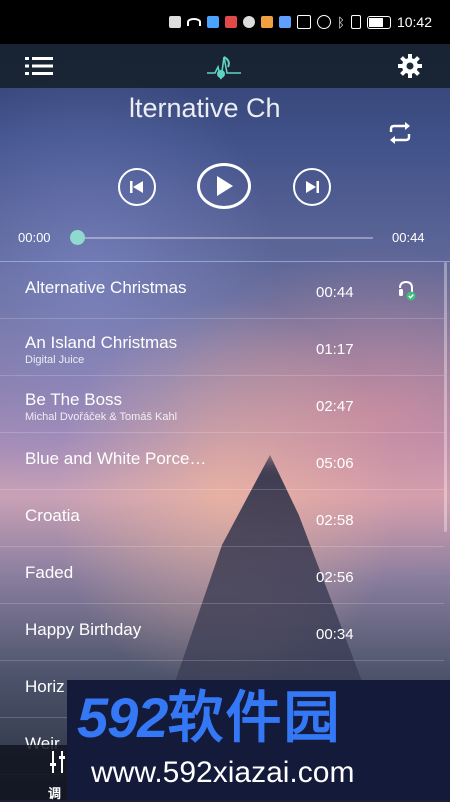 The height and width of the screenshot is (802, 450). Describe the element at coordinates (74, 399) in the screenshot. I see `track-title: Be The Boss` at that location.